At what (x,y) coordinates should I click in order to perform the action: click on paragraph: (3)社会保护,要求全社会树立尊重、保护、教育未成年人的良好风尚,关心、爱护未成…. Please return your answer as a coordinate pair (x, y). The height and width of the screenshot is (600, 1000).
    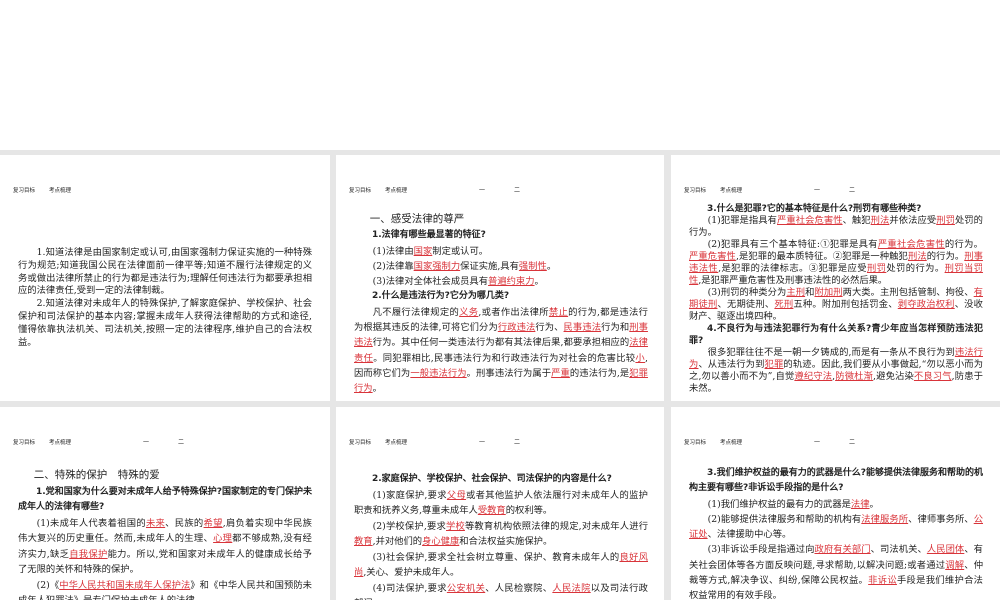
    Looking at the image, I should click on (501, 565).